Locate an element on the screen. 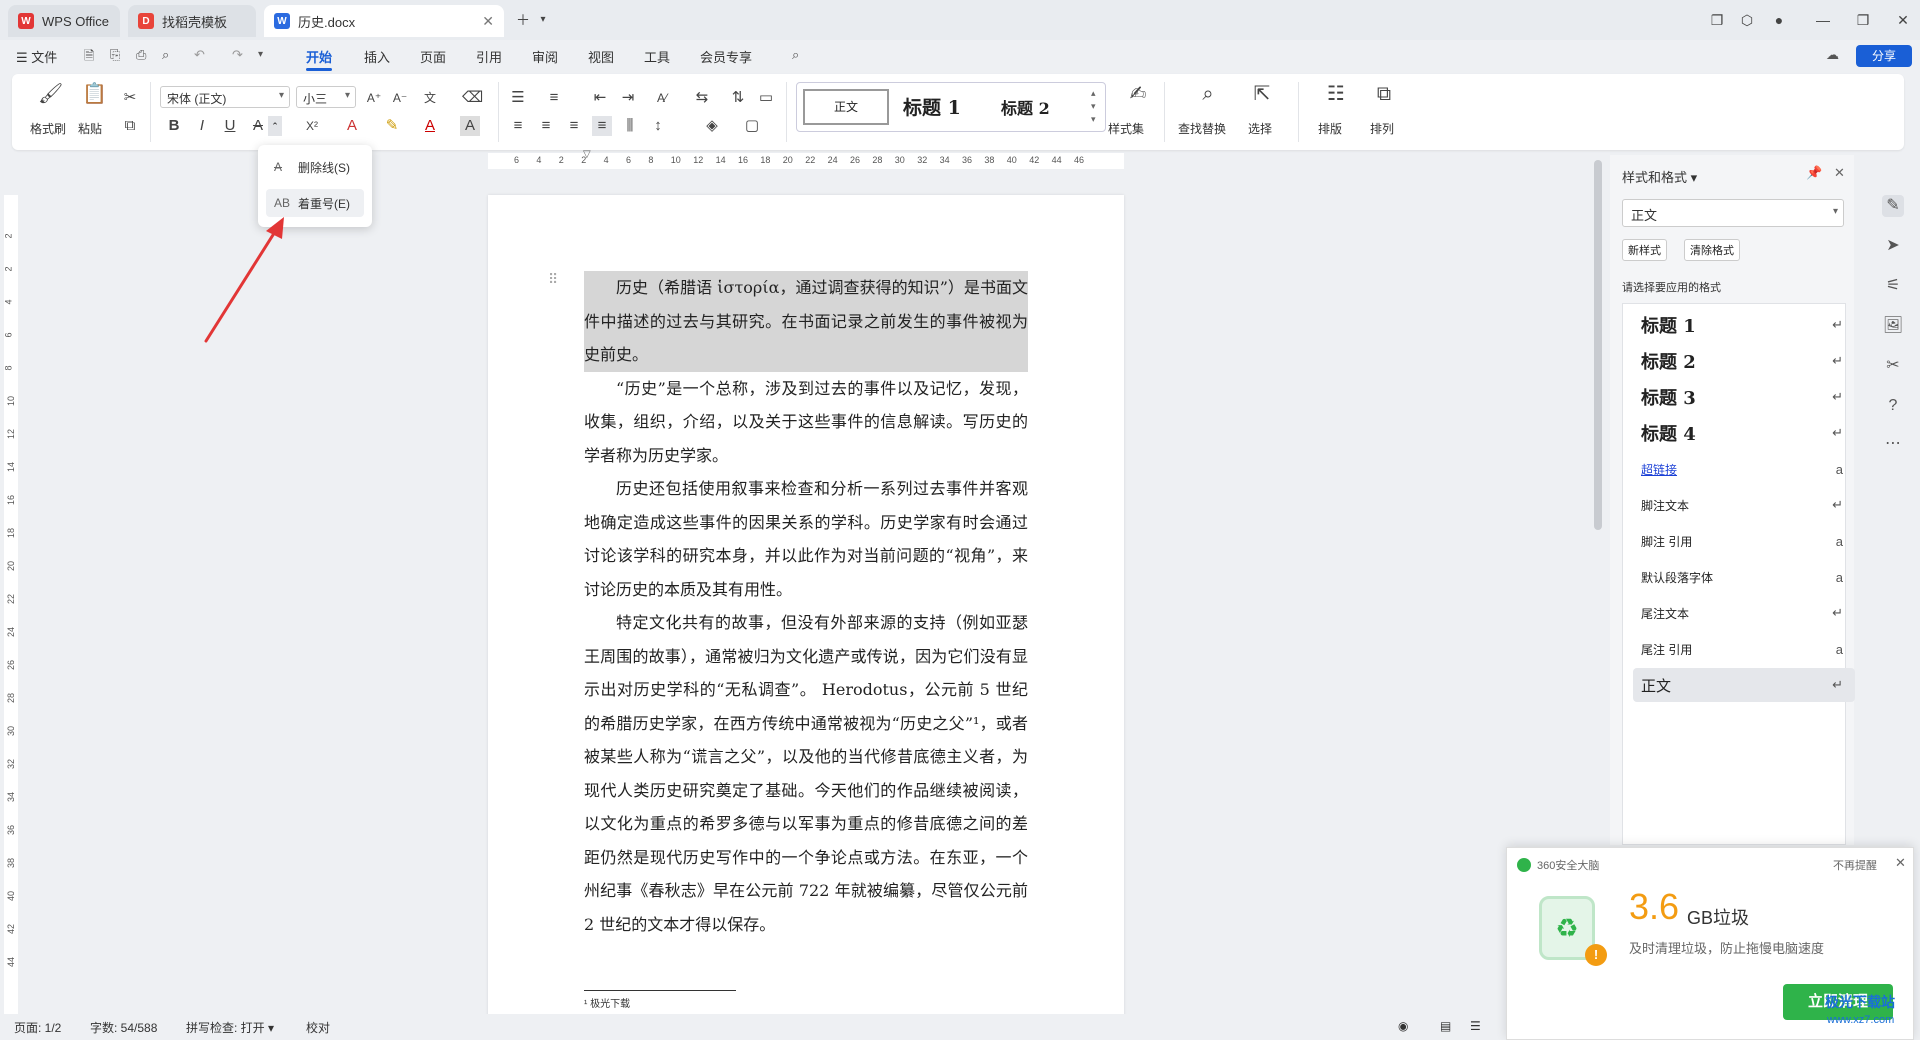 This screenshot has width=1920, height=1040. char-shading-icon: A is located at coordinates (470, 126).